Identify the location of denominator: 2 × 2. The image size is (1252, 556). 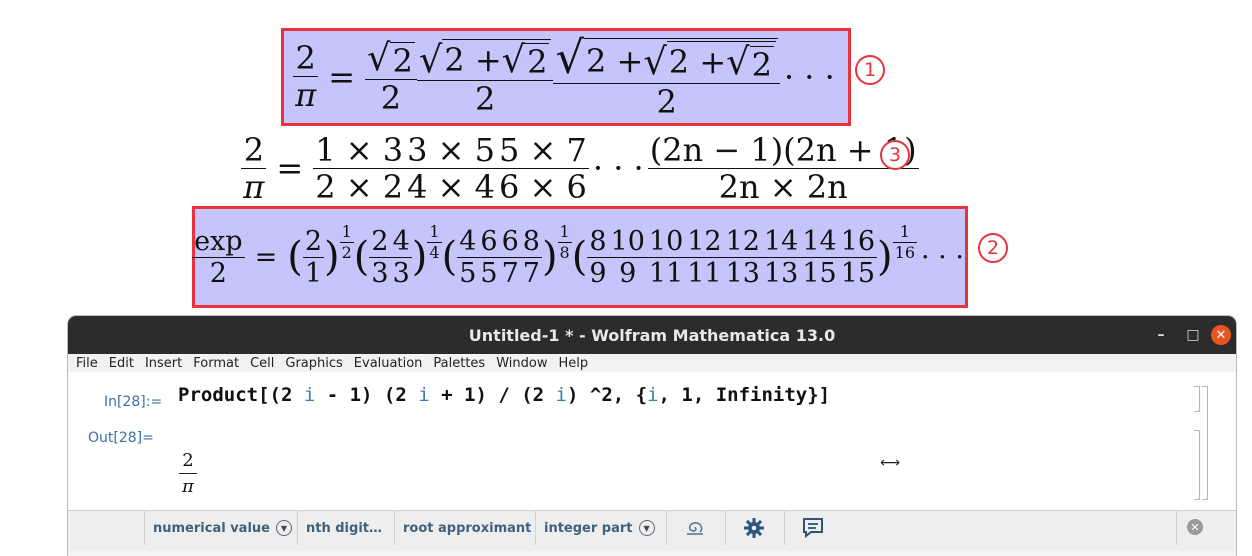
(359, 186).